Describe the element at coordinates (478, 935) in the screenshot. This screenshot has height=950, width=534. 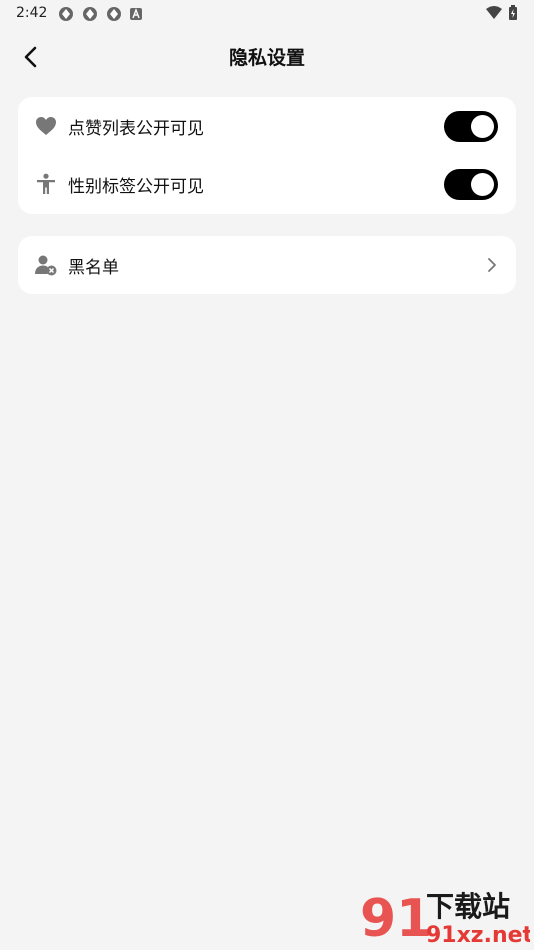
I see `watermark-text-en: 91xz.net` at that location.